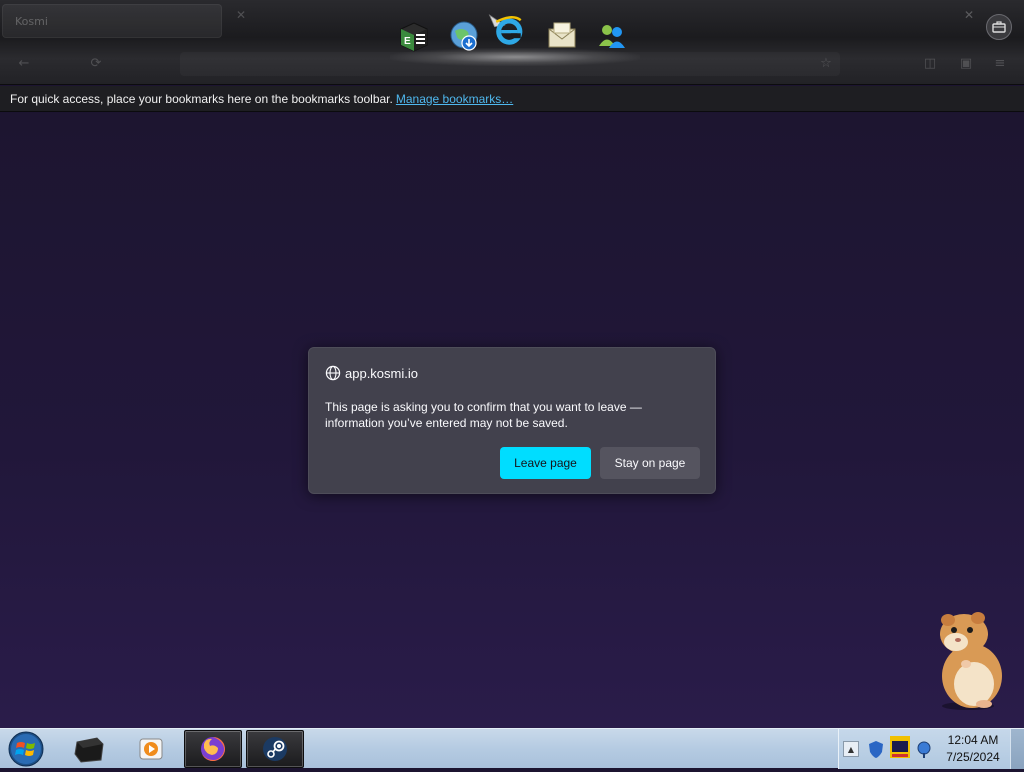 The image size is (1024, 772). I want to click on clock-time: 12:04 AM, so click(973, 740).